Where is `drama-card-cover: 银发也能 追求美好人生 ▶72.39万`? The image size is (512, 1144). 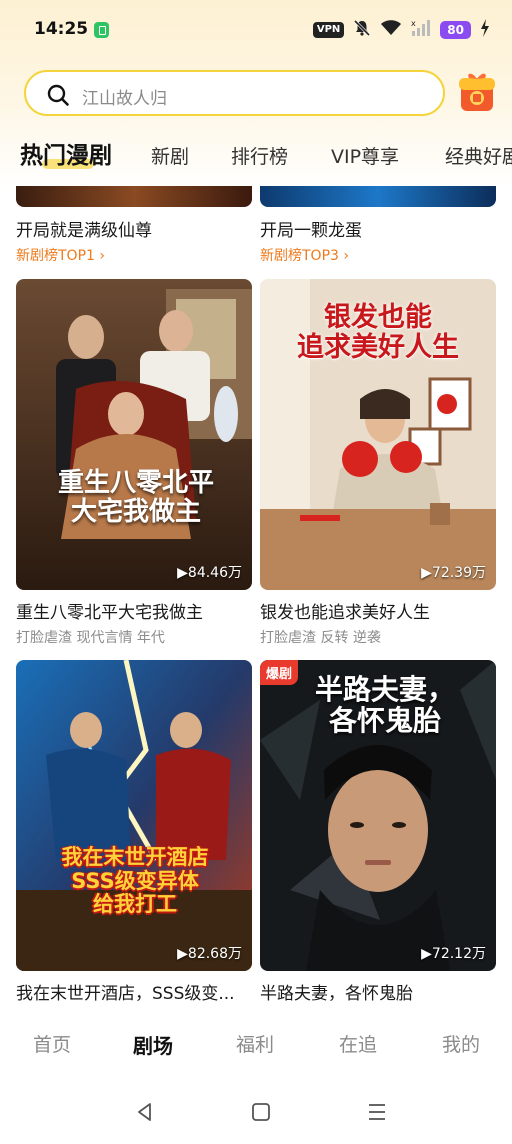 drama-card-cover: 银发也能 追求美好人生 ▶72.39万 is located at coordinates (378, 434).